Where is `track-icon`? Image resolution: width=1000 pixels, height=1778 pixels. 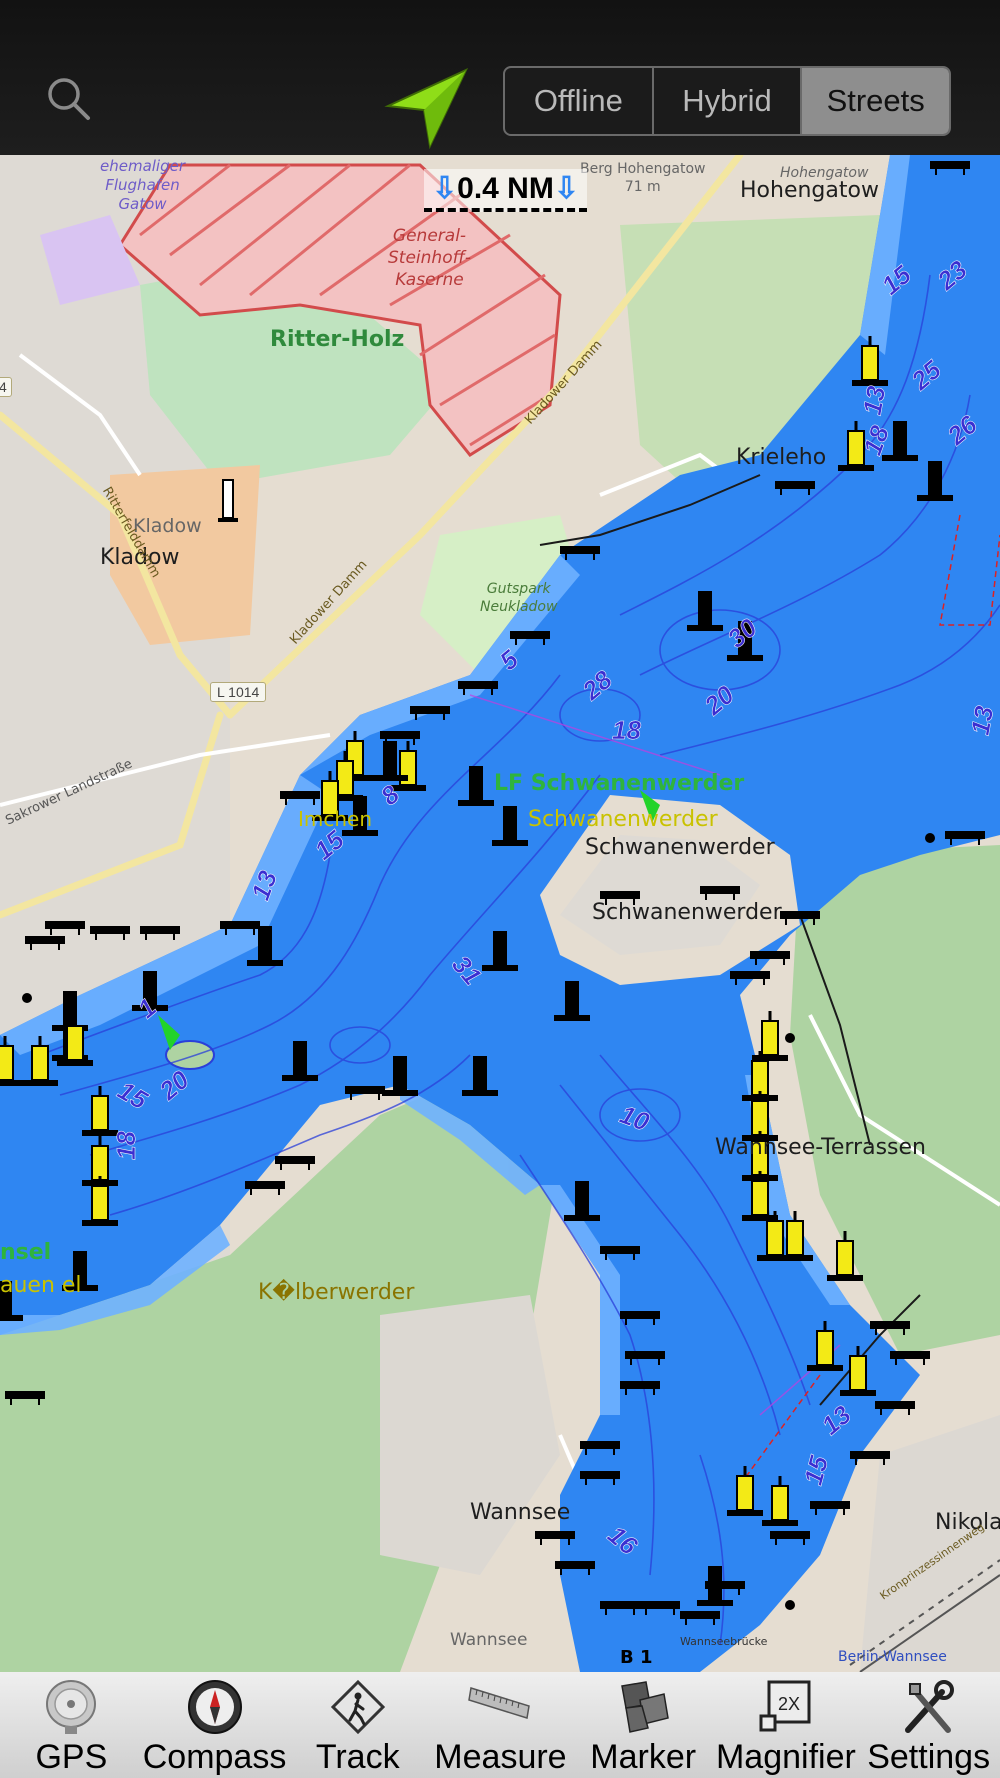
track-icon is located at coordinates (357, 1707).